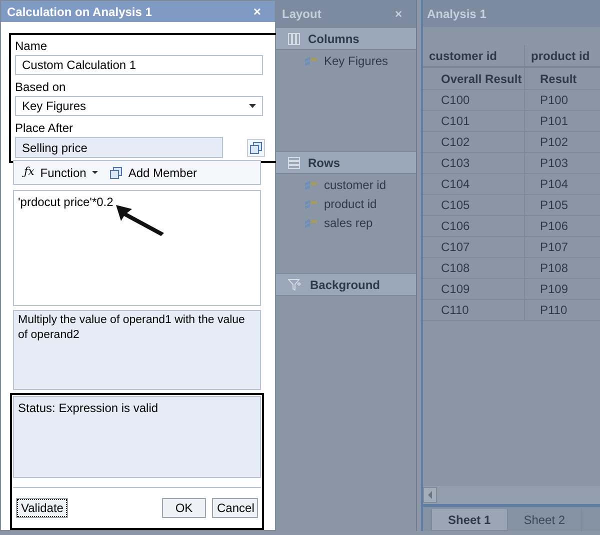  Describe the element at coordinates (140, 220) in the screenshot. I see `arrow-icon` at that location.